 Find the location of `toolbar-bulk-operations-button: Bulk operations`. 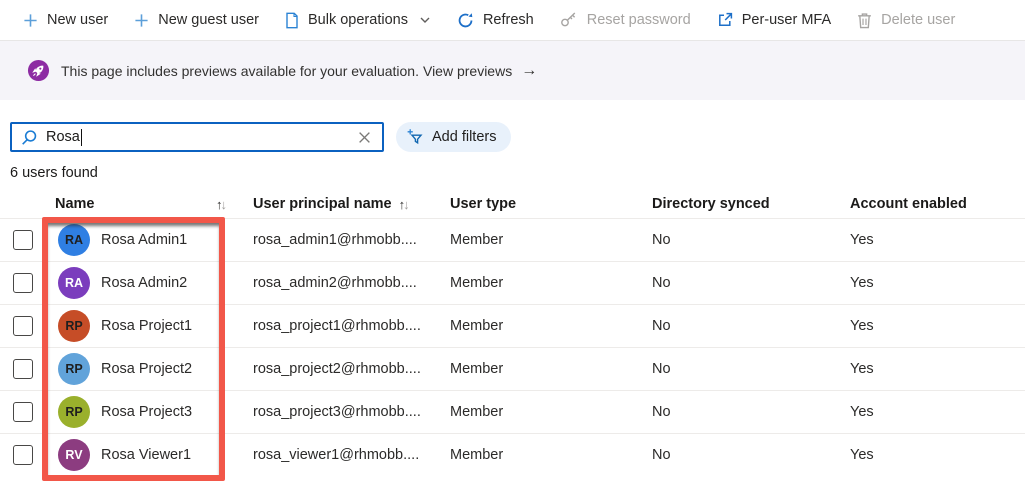

toolbar-bulk-operations-button: Bulk operations is located at coordinates (358, 20).